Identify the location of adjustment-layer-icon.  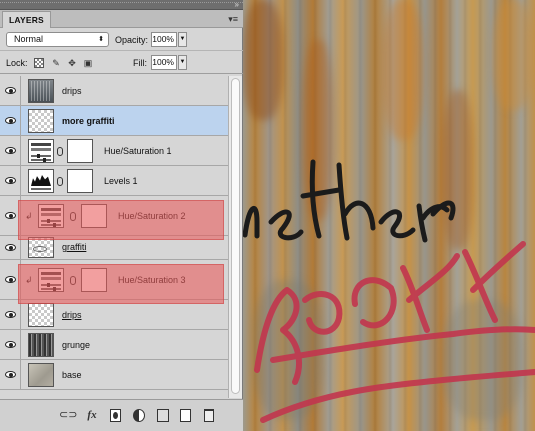
(139, 415).